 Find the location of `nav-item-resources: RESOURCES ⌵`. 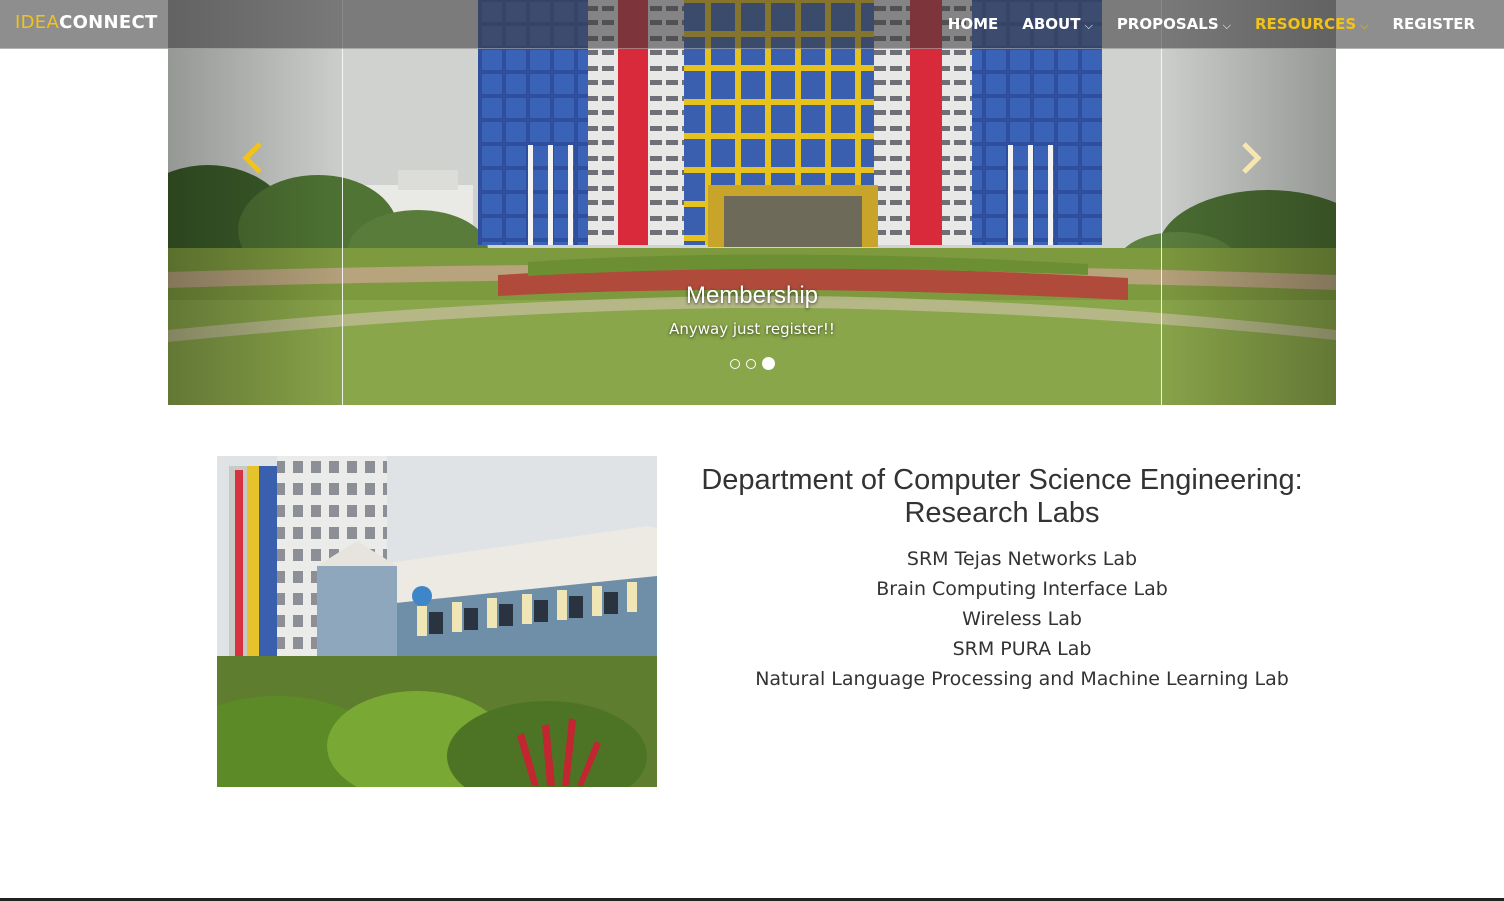

nav-item-resources: RESOURCES ⌵ is located at coordinates (1311, 24).